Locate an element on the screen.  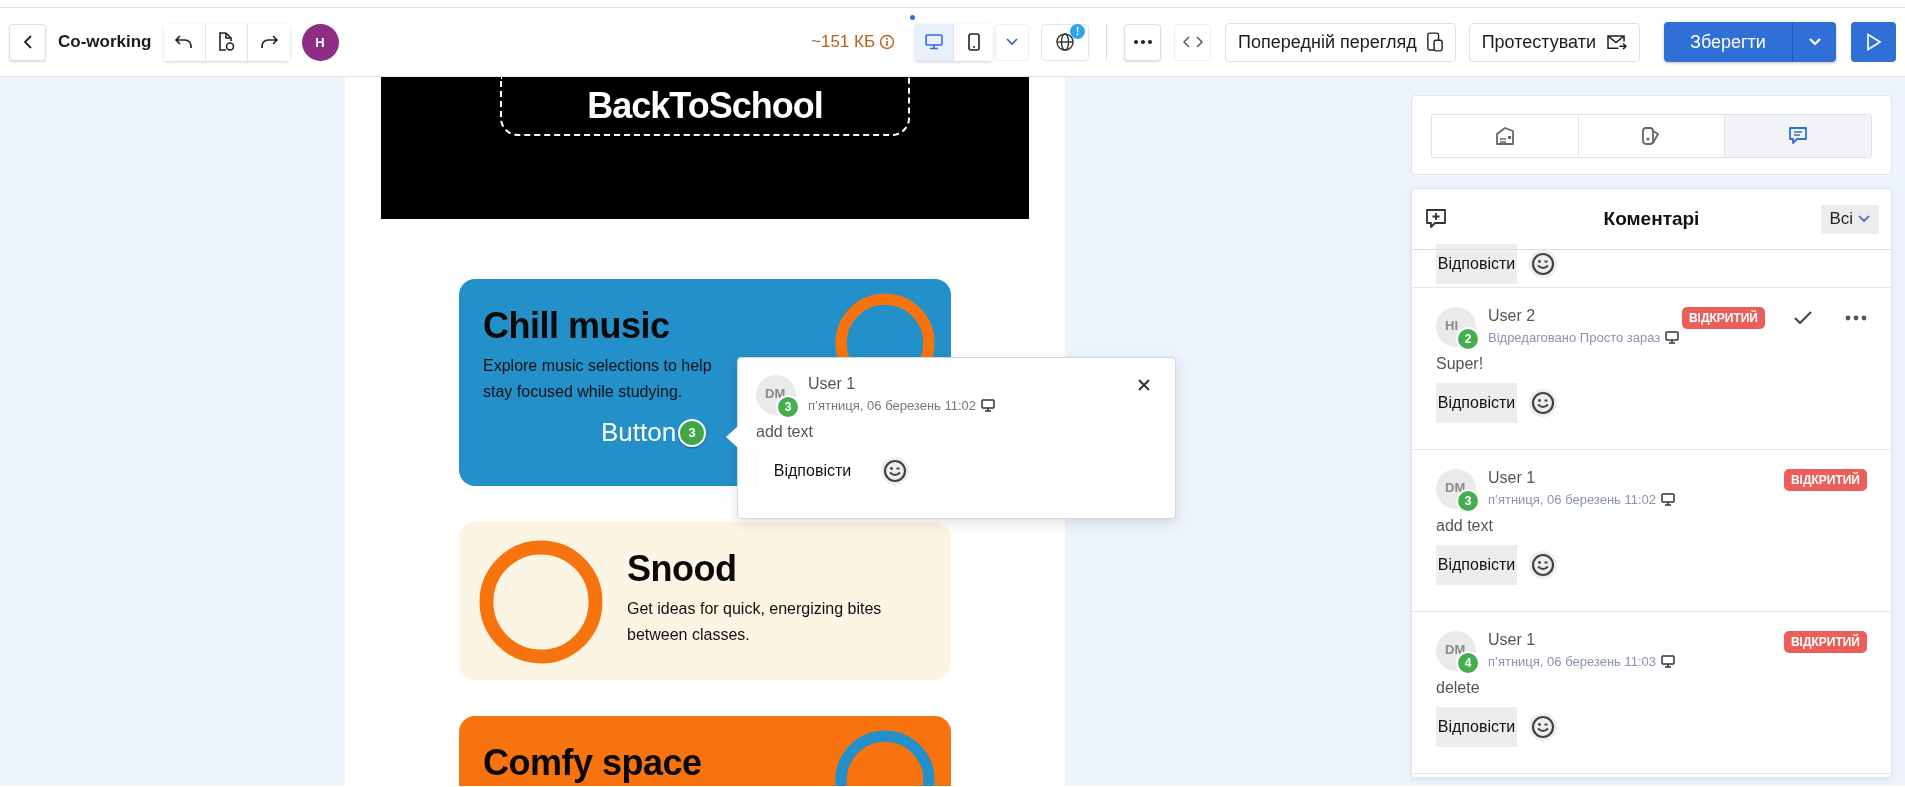
code-button is located at coordinates (1193, 42).